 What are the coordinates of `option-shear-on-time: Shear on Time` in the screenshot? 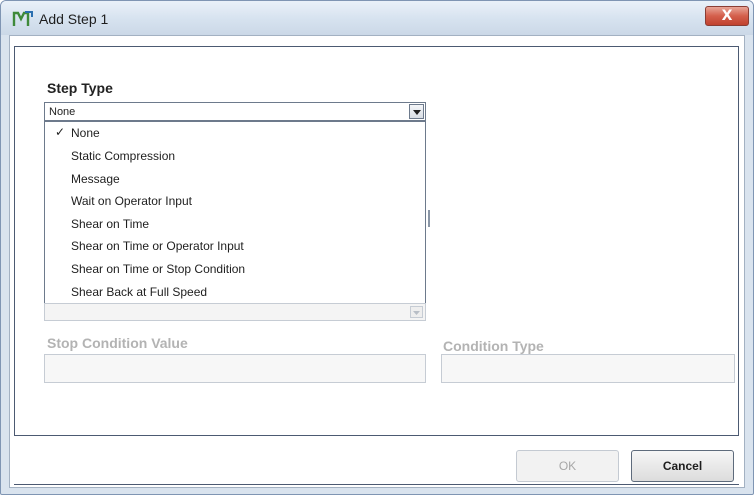 It's located at (235, 224).